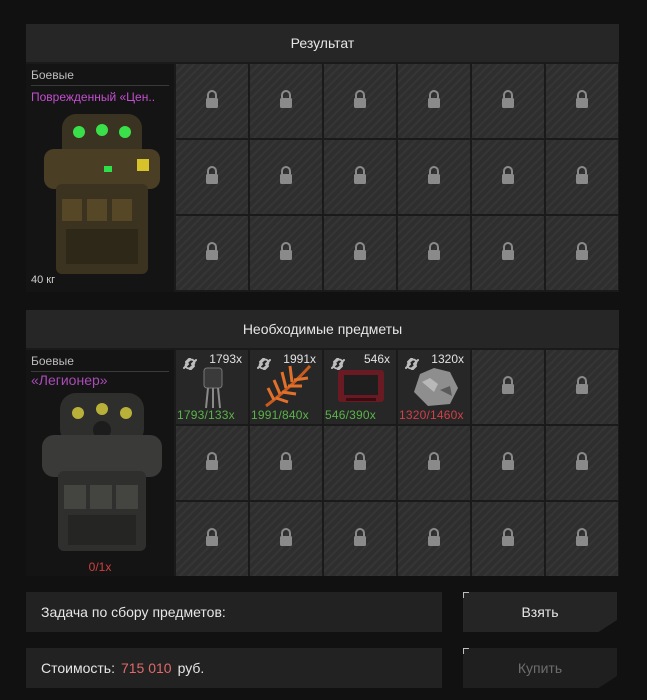 The width and height of the screenshot is (647, 700). I want to click on material-ratio: 1991/840x, so click(280, 415).